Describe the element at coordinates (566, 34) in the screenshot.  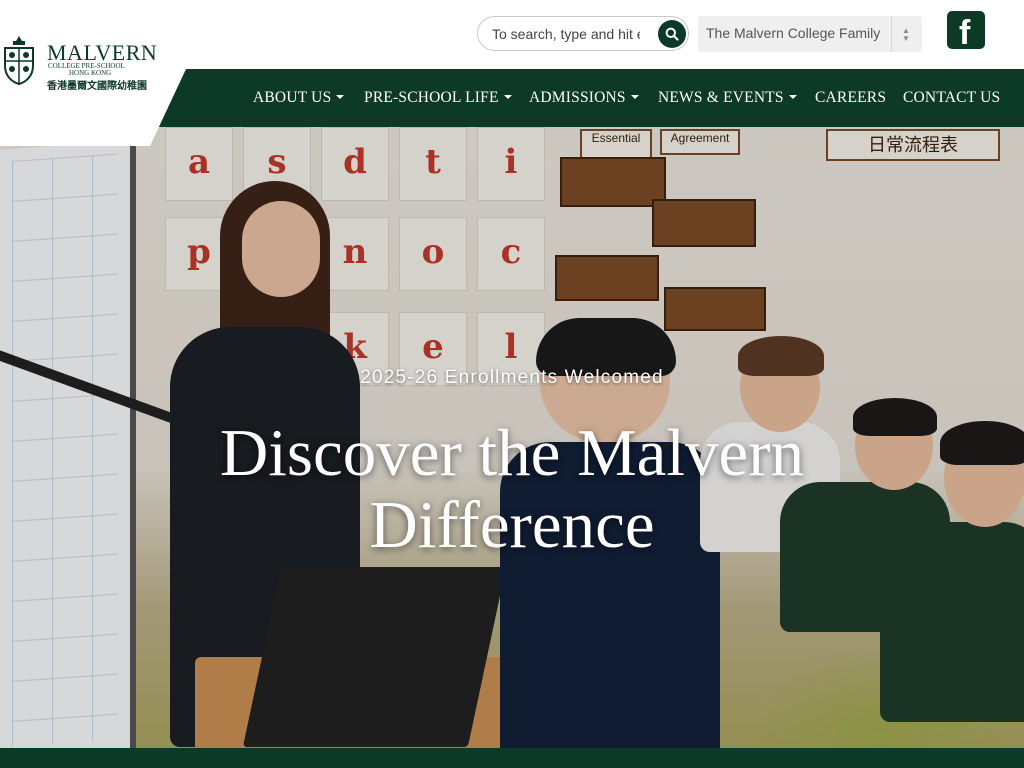
I see `search-input` at that location.